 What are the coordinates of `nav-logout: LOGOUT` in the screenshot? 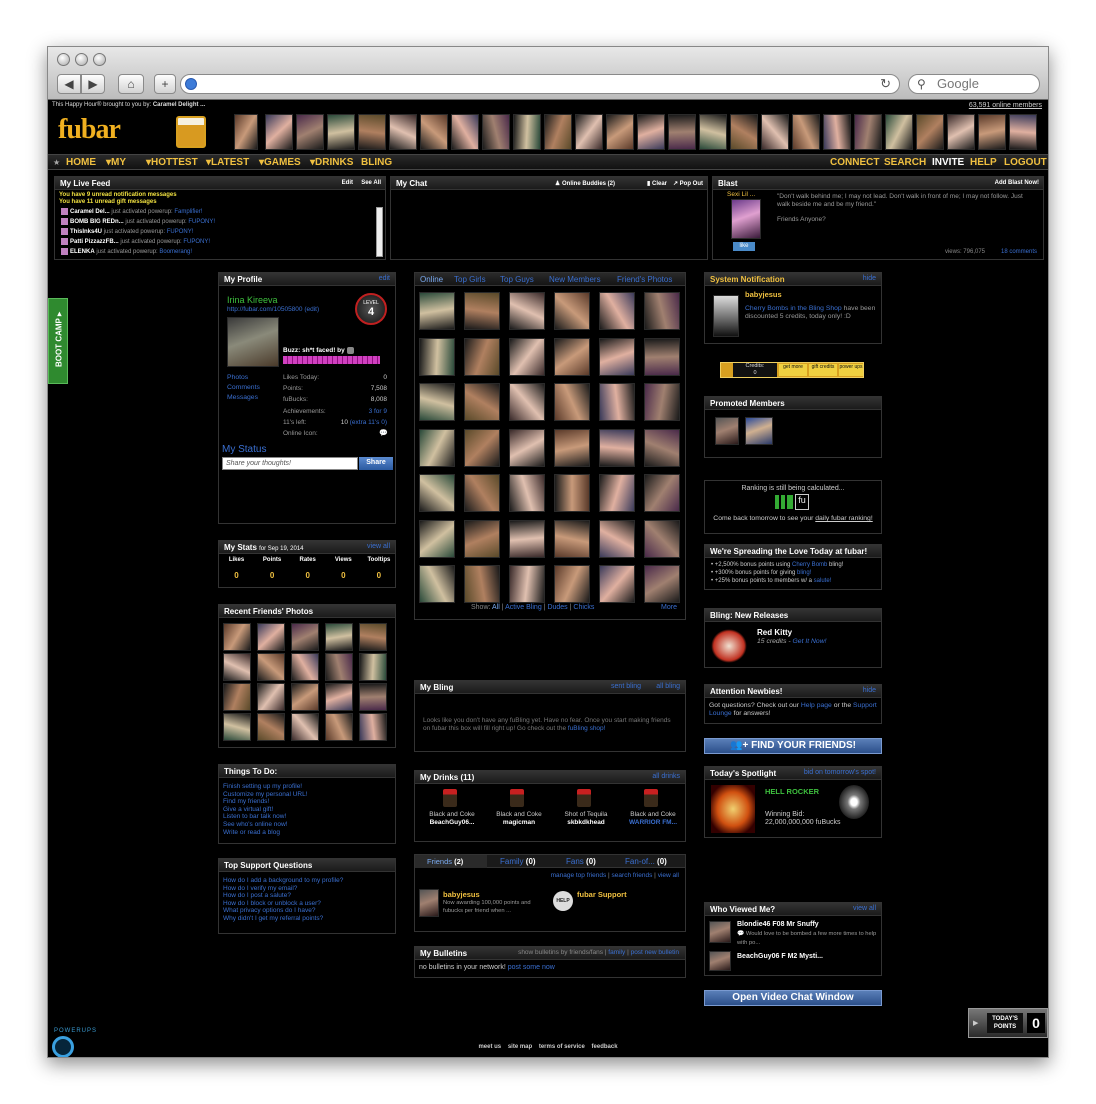 It's located at (1025, 162).